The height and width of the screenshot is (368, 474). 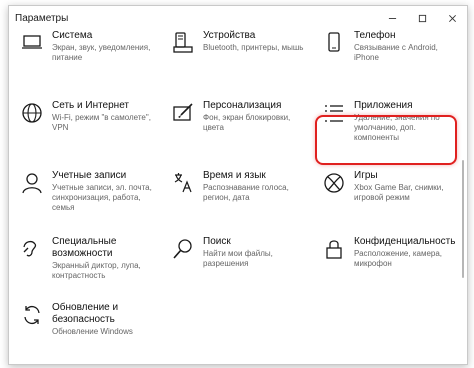 What do you see at coordinates (375, 35) in the screenshot?
I see `tile-name: Телефон` at bounding box center [375, 35].